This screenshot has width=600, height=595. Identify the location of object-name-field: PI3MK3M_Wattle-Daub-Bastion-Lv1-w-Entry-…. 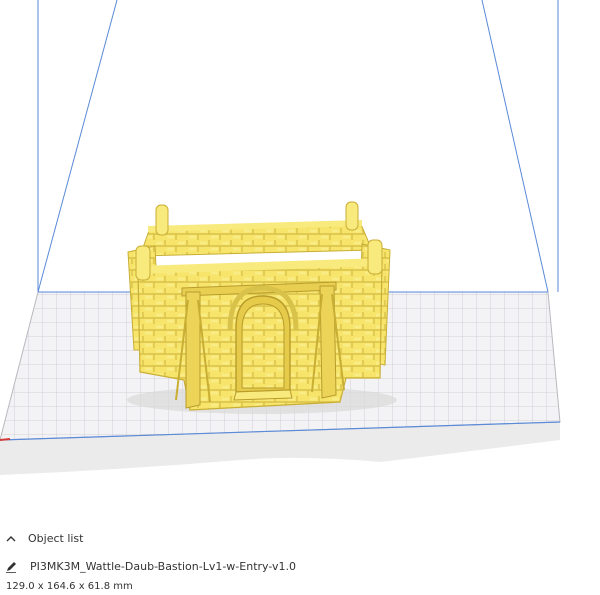
(163, 566).